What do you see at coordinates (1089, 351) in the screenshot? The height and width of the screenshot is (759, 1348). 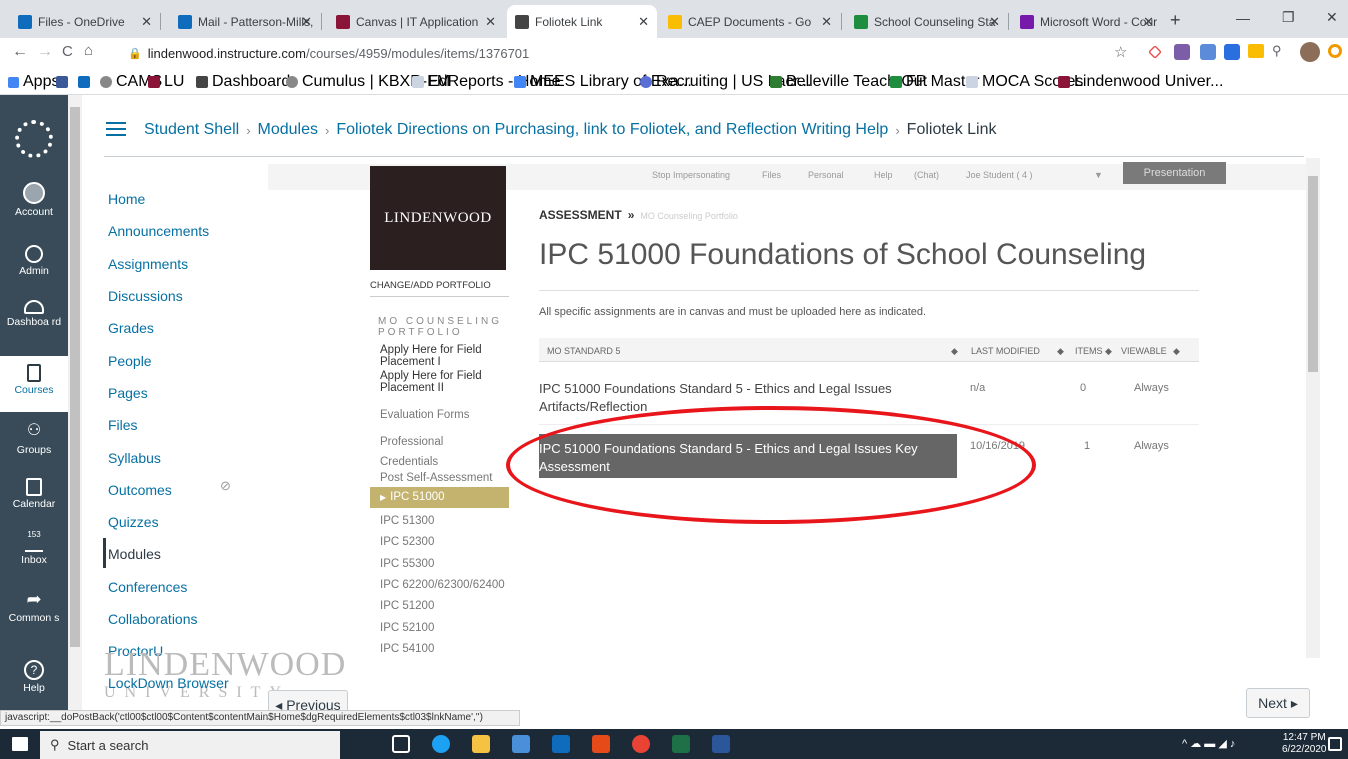 I see `col-header-items: ITEMS` at bounding box center [1089, 351].